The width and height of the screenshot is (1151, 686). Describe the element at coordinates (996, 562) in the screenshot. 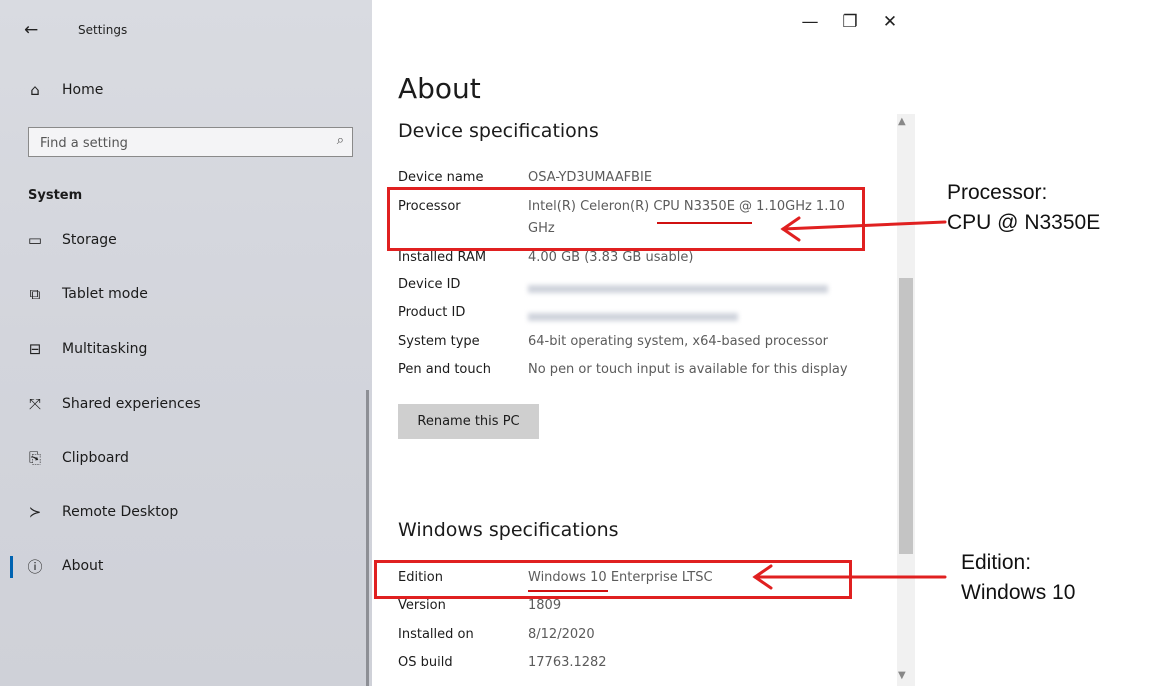

I see `callout-line: Edition:` at that location.